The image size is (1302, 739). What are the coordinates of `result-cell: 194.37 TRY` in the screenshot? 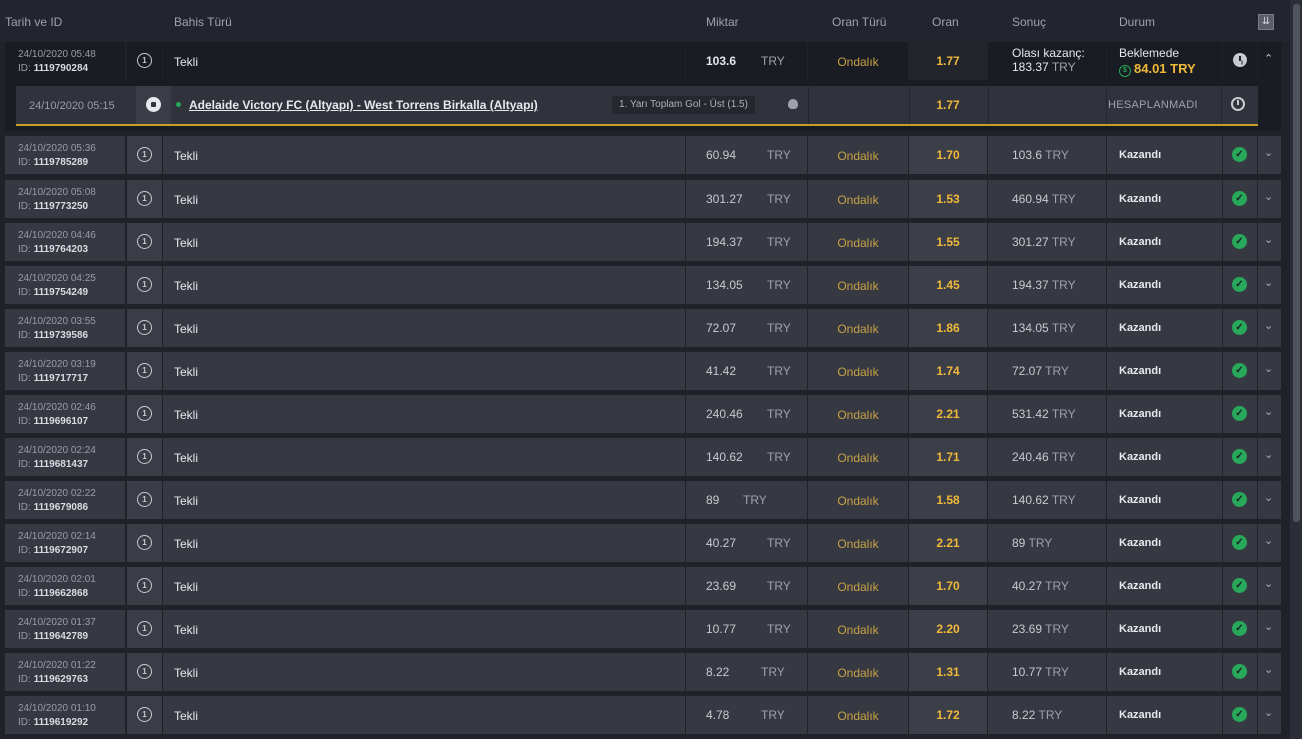 It's located at (1047, 285).